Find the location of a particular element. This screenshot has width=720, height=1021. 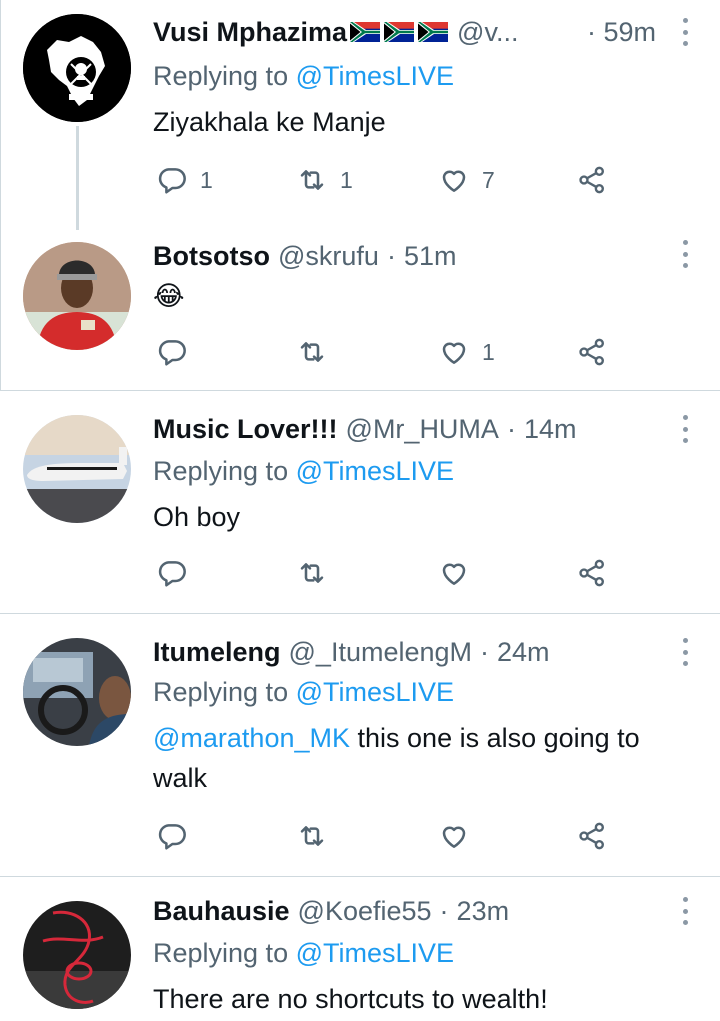

mention-link: @marathon_MK is located at coordinates (251, 738).